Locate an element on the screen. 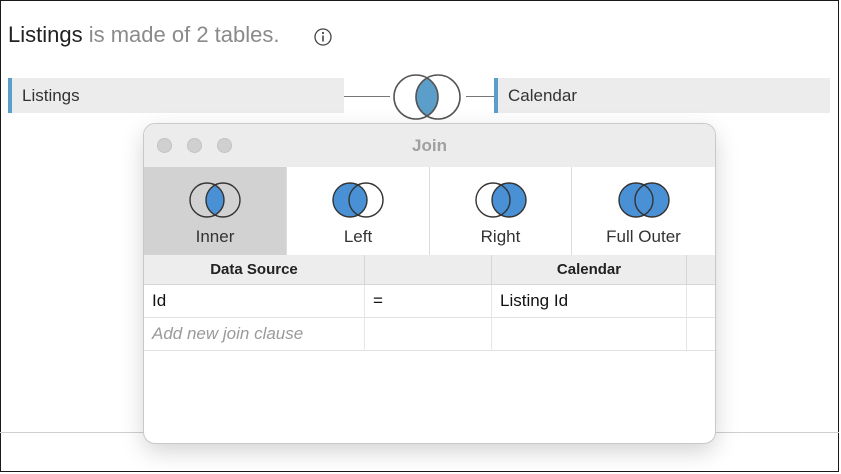 The height and width of the screenshot is (474, 841). full-outer-join-icon is located at coordinates (643, 200).